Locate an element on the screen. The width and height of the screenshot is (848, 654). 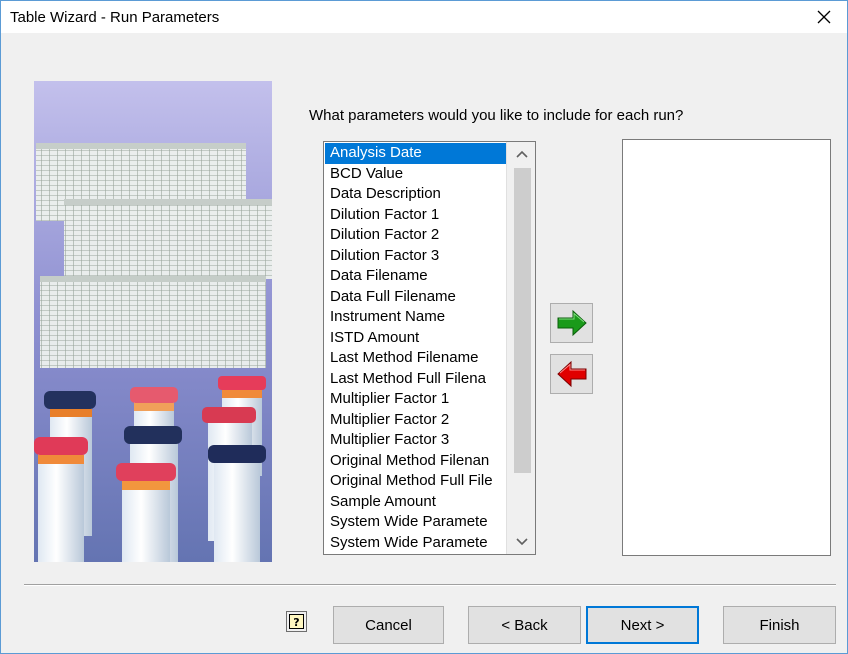
help-button: ? is located at coordinates (296, 621).